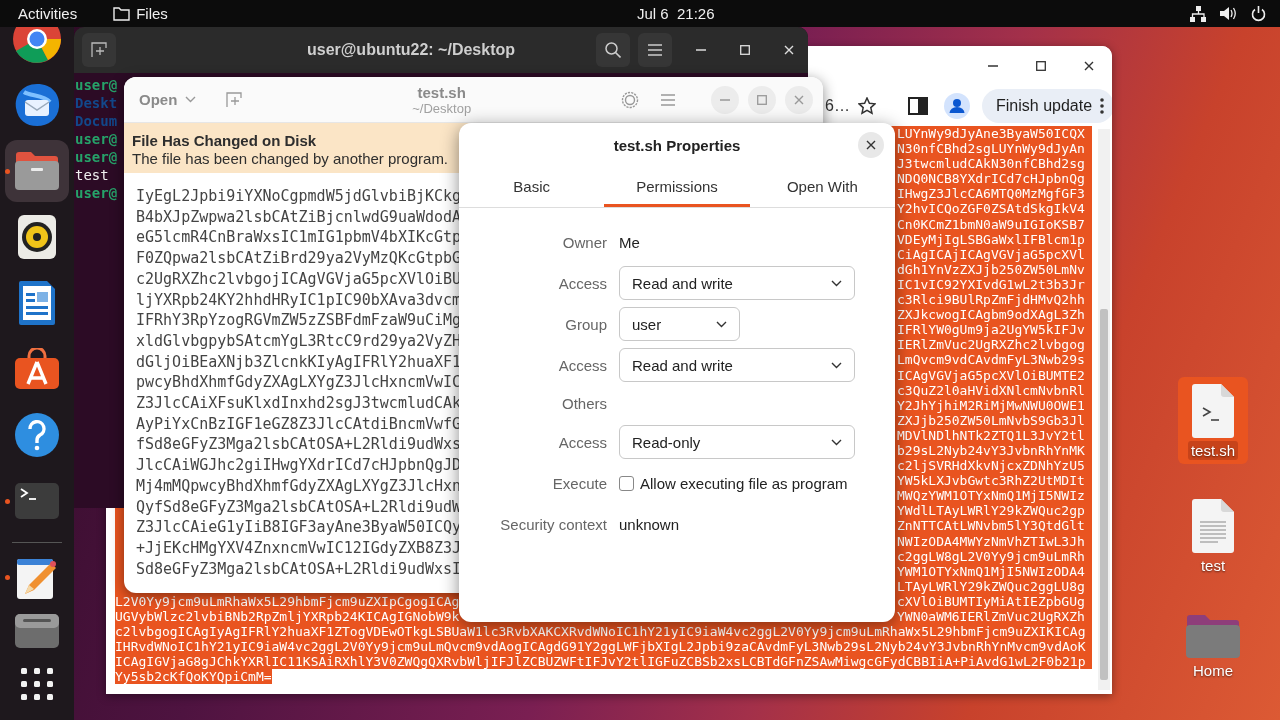  I want to click on text-line: Y2JhYjhiM2RiMjMwNWU0OWE1, so click(991, 405).